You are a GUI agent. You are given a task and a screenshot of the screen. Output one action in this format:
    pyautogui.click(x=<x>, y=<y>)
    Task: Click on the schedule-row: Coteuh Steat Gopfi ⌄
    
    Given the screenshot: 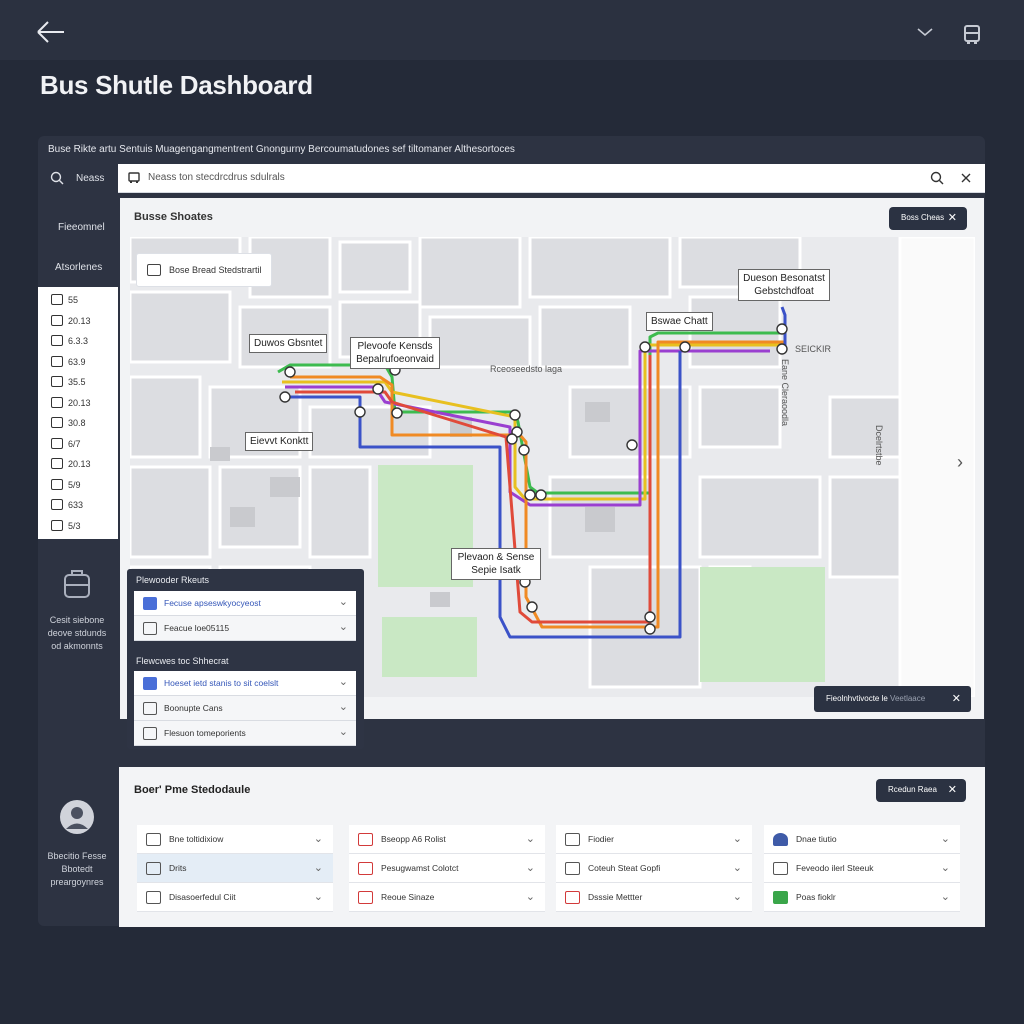 What is the action you would take?
    pyautogui.click(x=654, y=868)
    